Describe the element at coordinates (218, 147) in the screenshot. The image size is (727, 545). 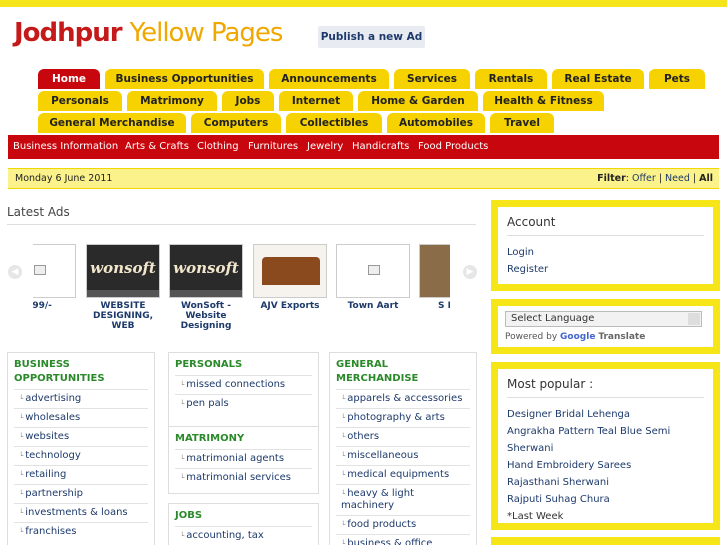
I see `cat-clothing: Clothing` at that location.